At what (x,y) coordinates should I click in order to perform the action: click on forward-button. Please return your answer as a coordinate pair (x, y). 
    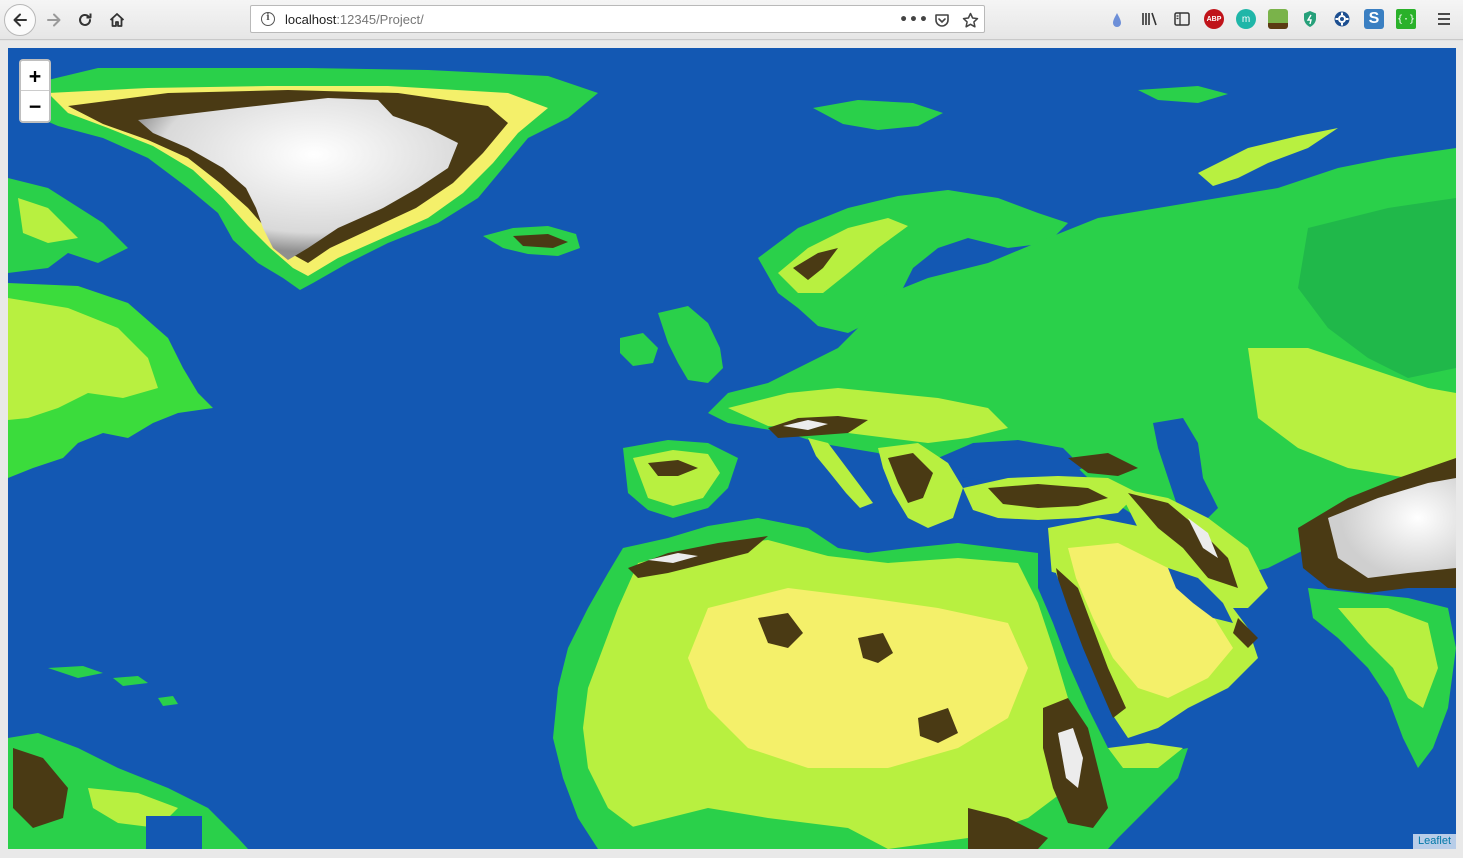
    Looking at the image, I should click on (54, 20).